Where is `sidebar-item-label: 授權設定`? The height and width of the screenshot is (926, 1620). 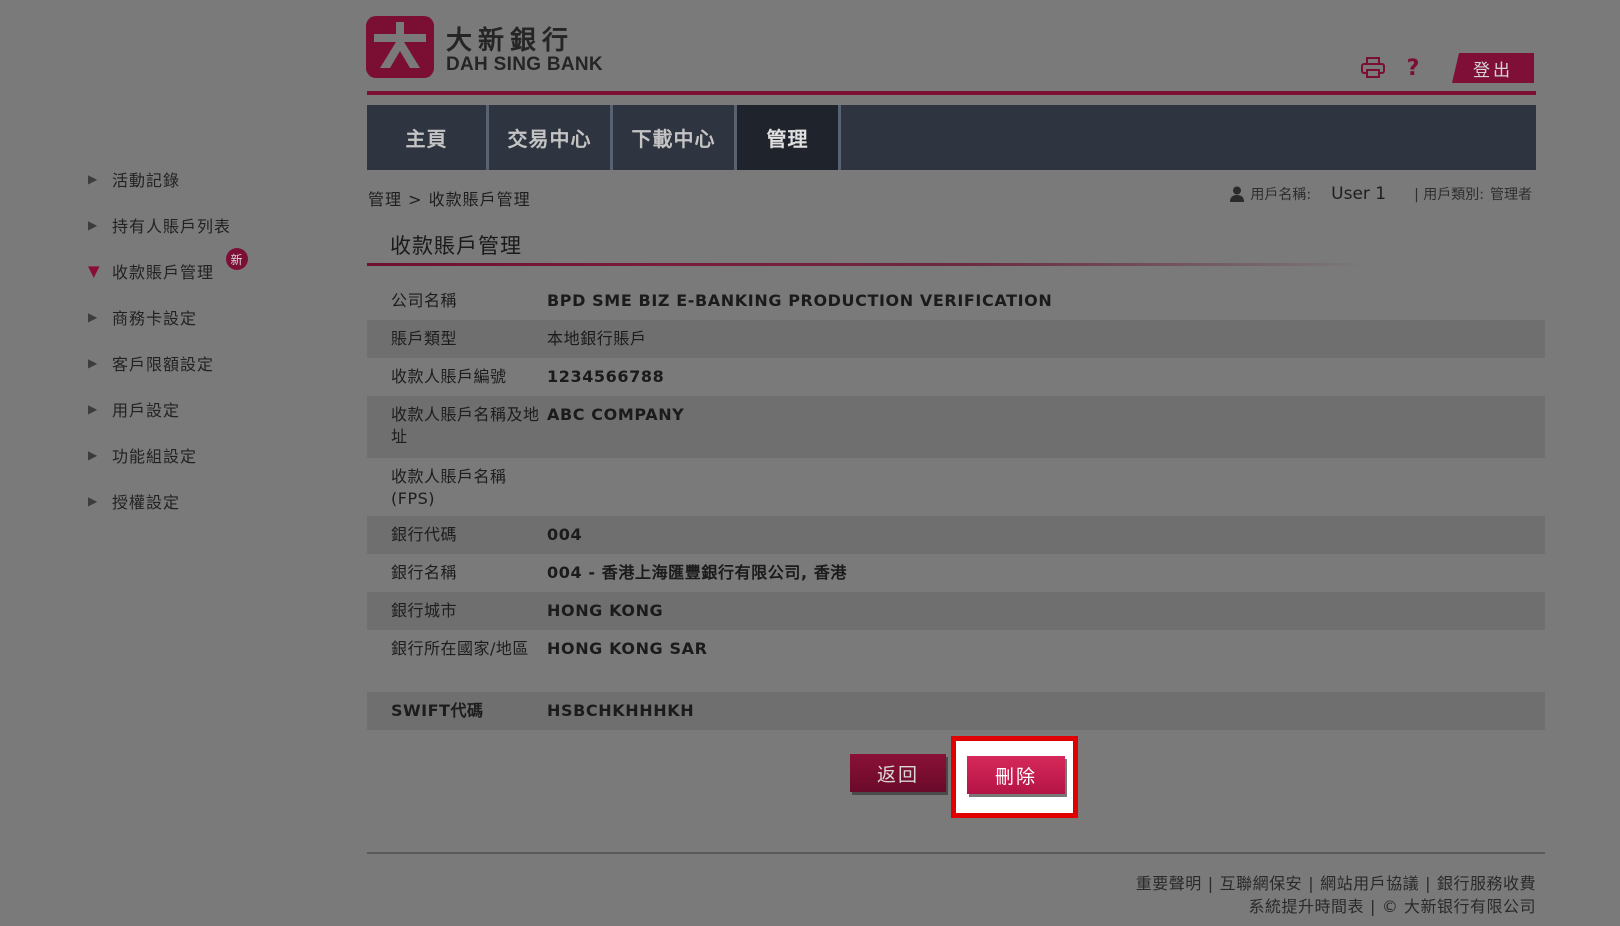
sidebar-item-label: 授權設定 is located at coordinates (146, 502).